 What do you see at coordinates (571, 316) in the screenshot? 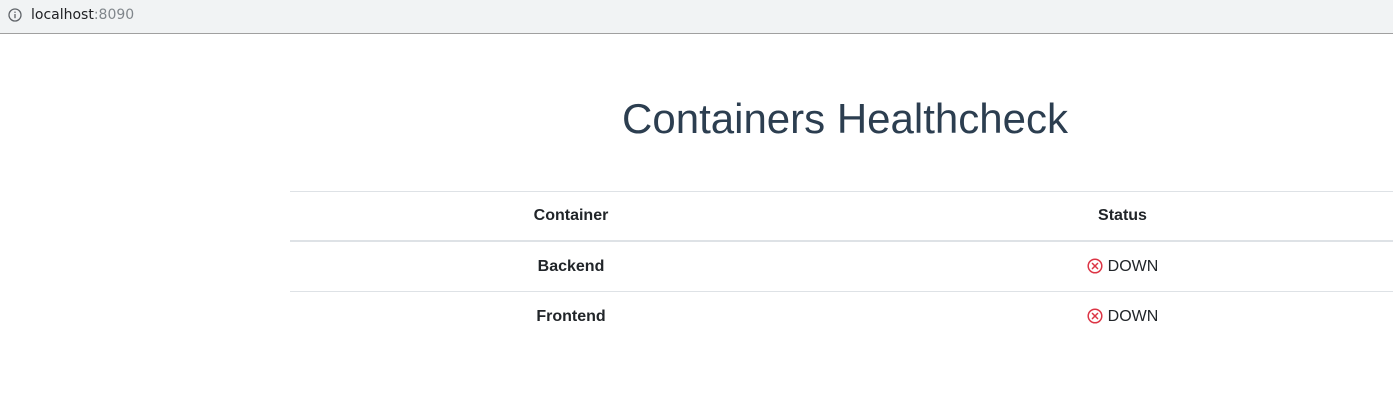
I see `container-name-cell: Frontend` at bounding box center [571, 316].